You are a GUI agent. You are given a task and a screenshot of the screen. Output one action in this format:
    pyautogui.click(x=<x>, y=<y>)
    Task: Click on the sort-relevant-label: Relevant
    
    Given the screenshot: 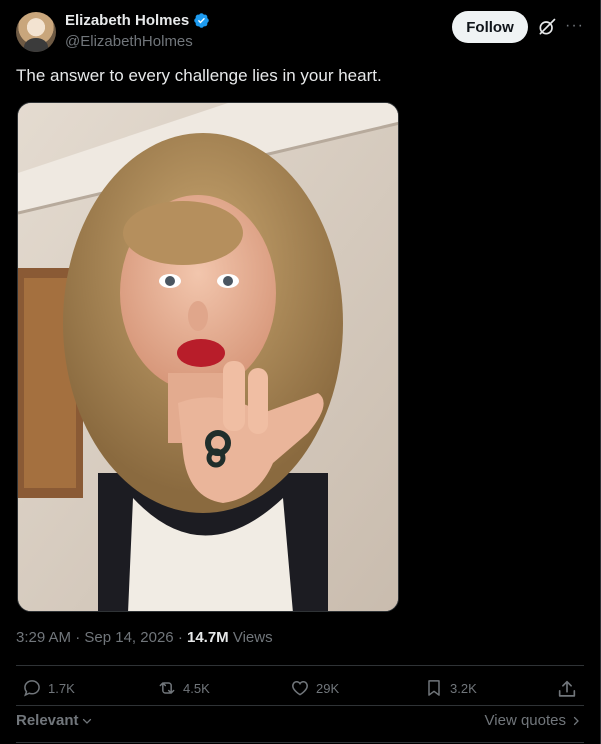 What is the action you would take?
    pyautogui.click(x=47, y=720)
    